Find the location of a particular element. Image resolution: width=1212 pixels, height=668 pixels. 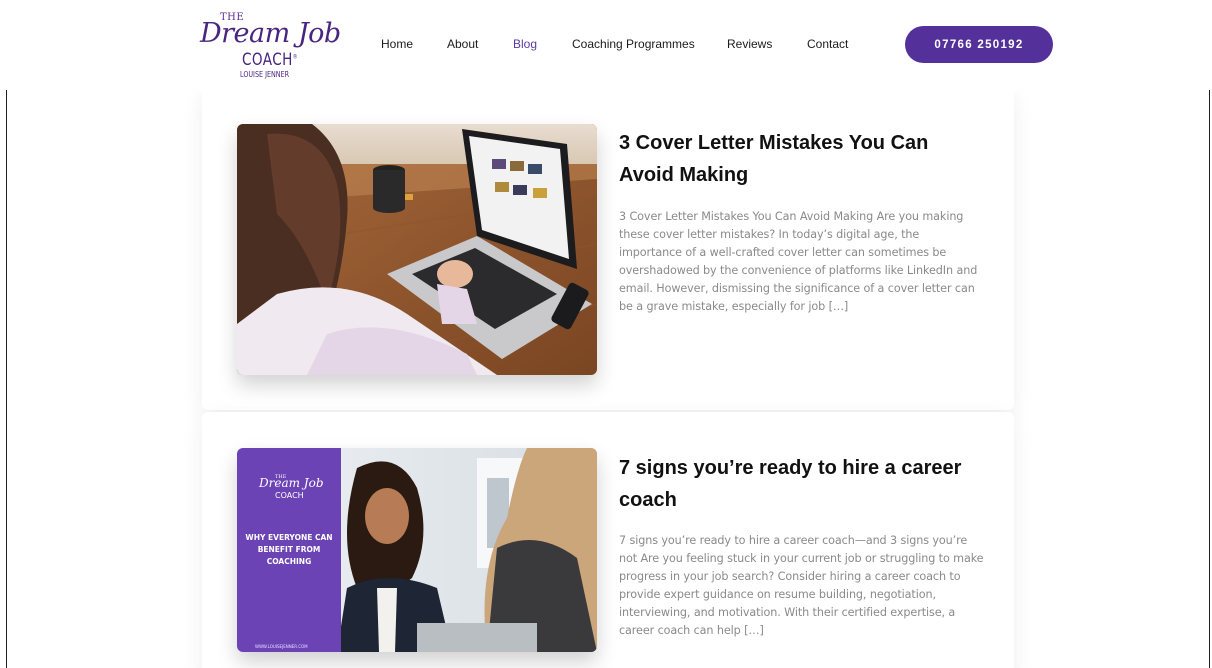

post-thumbnail is located at coordinates (417, 249).